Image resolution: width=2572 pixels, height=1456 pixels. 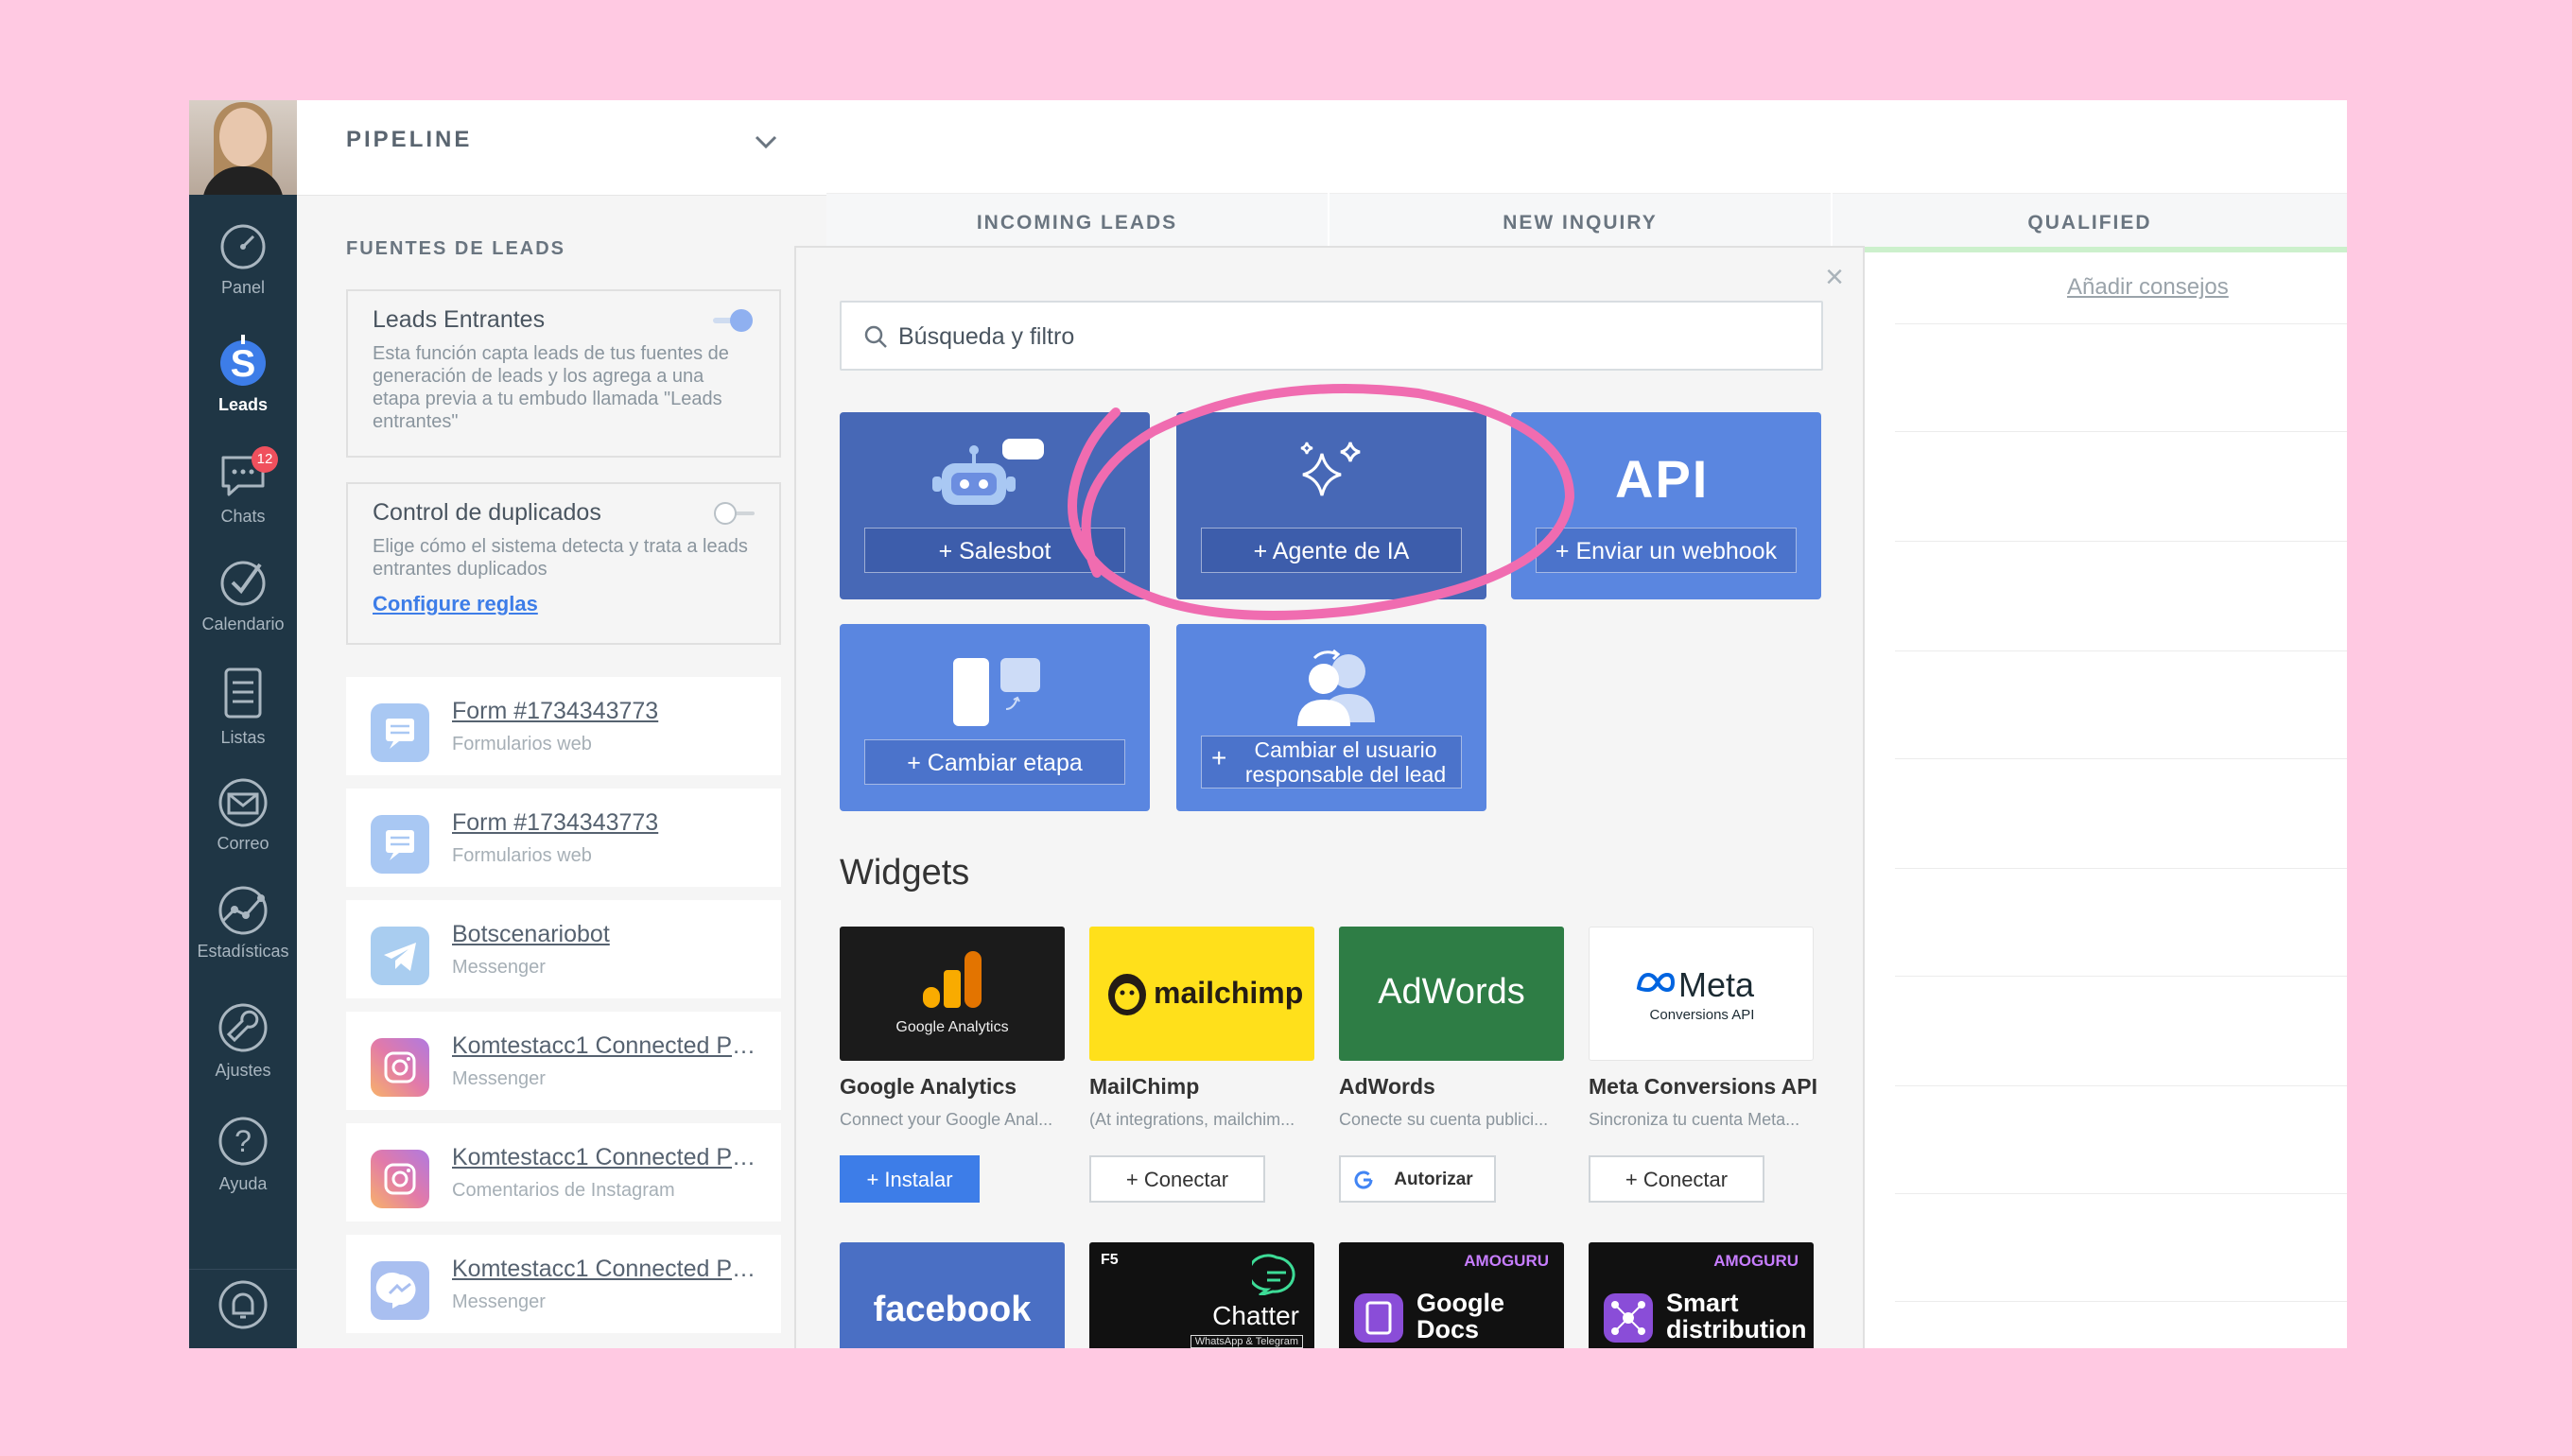 I want to click on search-input: Búsqueda y filtro, so click(x=1331, y=336).